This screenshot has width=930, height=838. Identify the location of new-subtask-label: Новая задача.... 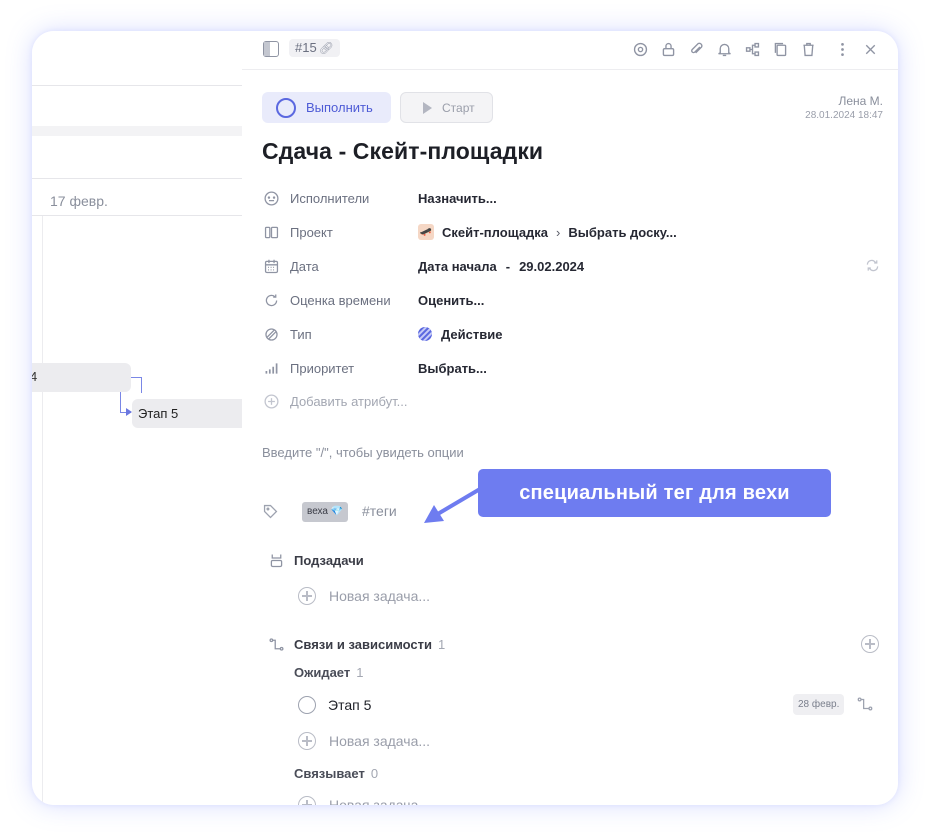
(380, 596).